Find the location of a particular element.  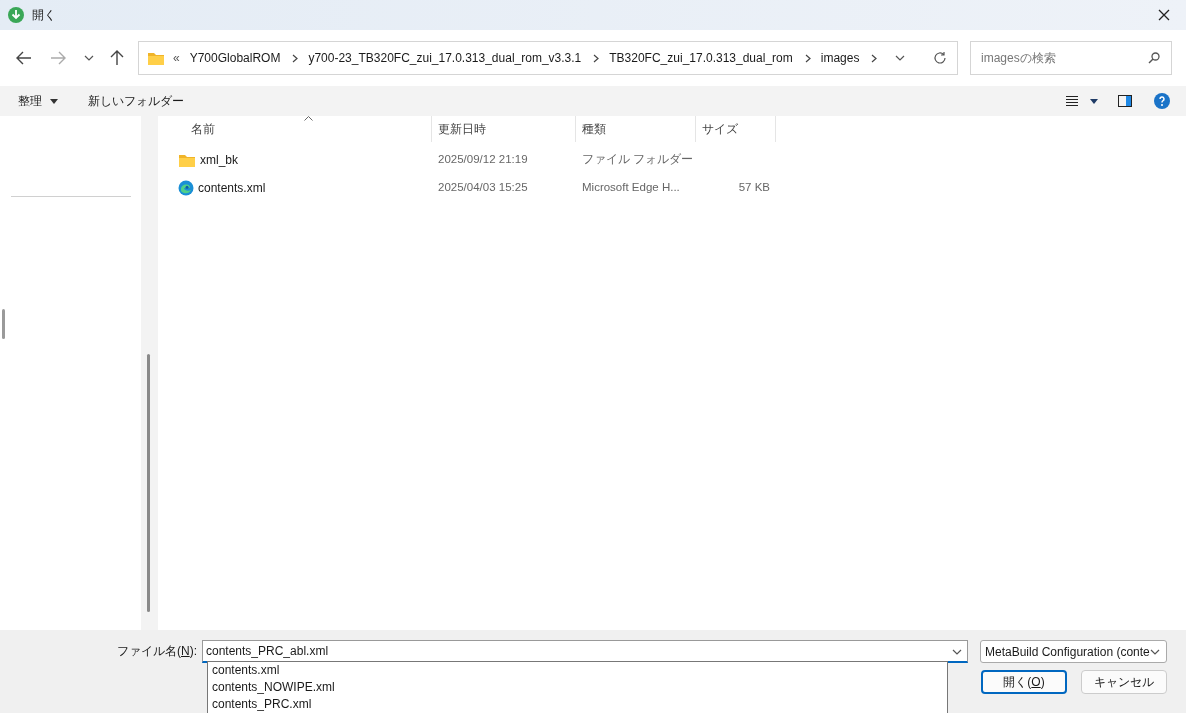

column-header: 名前 is located at coordinates (295, 129).